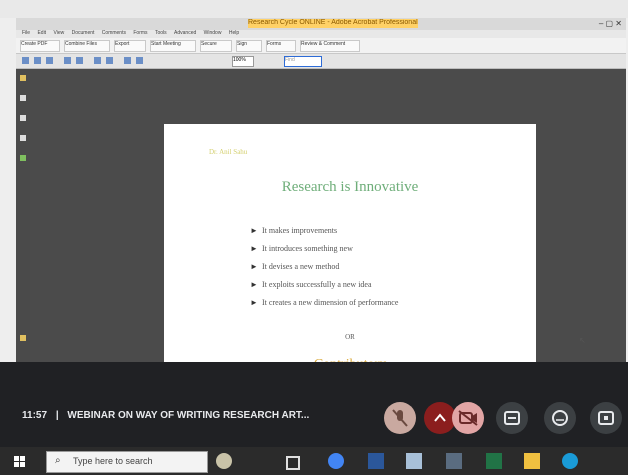 This screenshot has height=475, width=628. I want to click on present-screen-button, so click(606, 418).